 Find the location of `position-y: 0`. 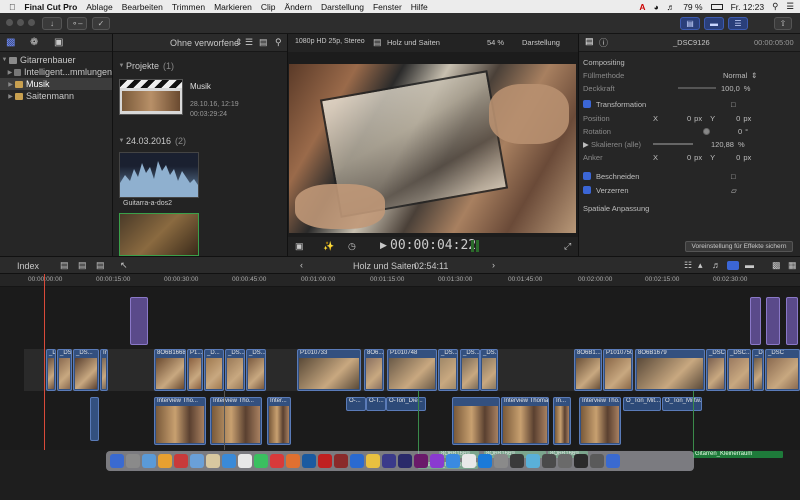

position-y: 0 is located at coordinates (738, 118).